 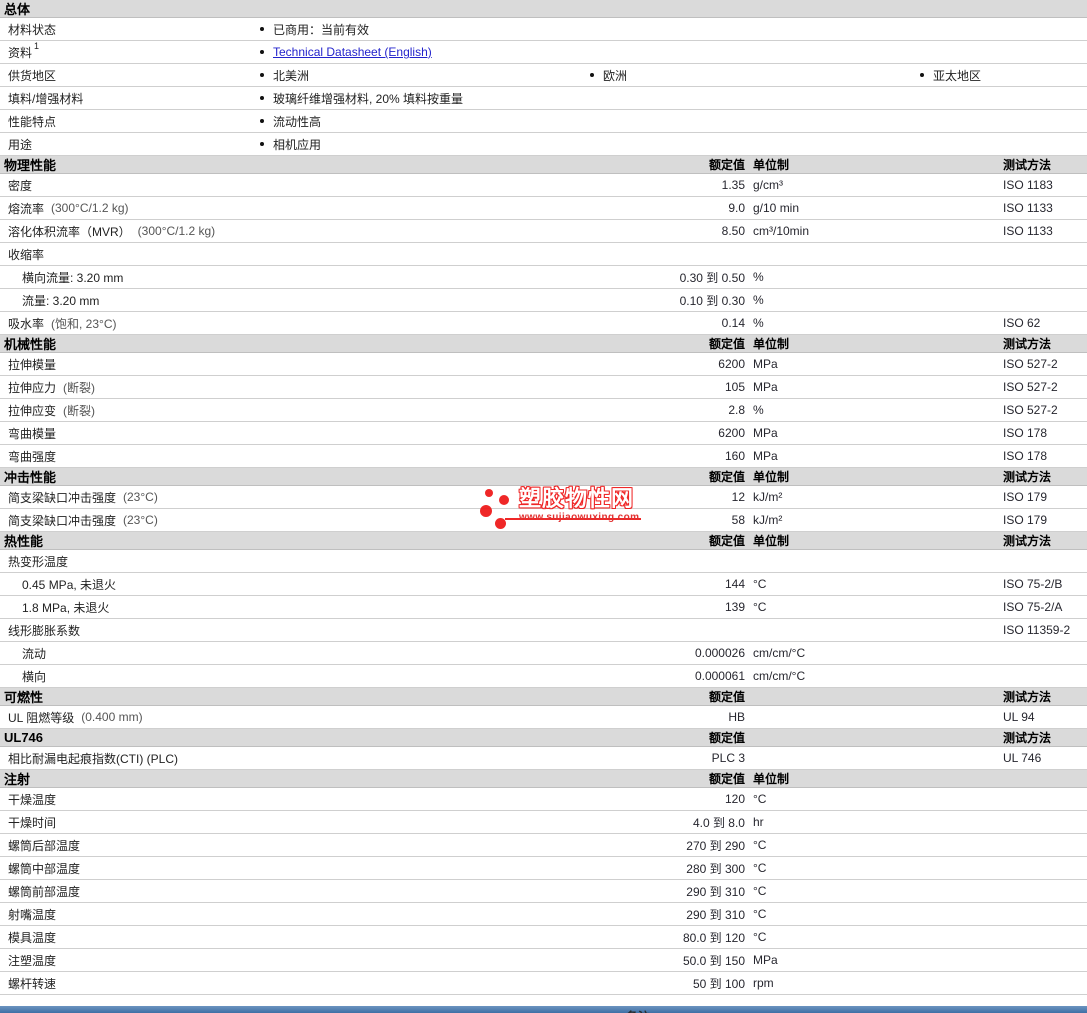 What do you see at coordinates (615, 75) in the screenshot?
I see `value-text: 欧洲` at bounding box center [615, 75].